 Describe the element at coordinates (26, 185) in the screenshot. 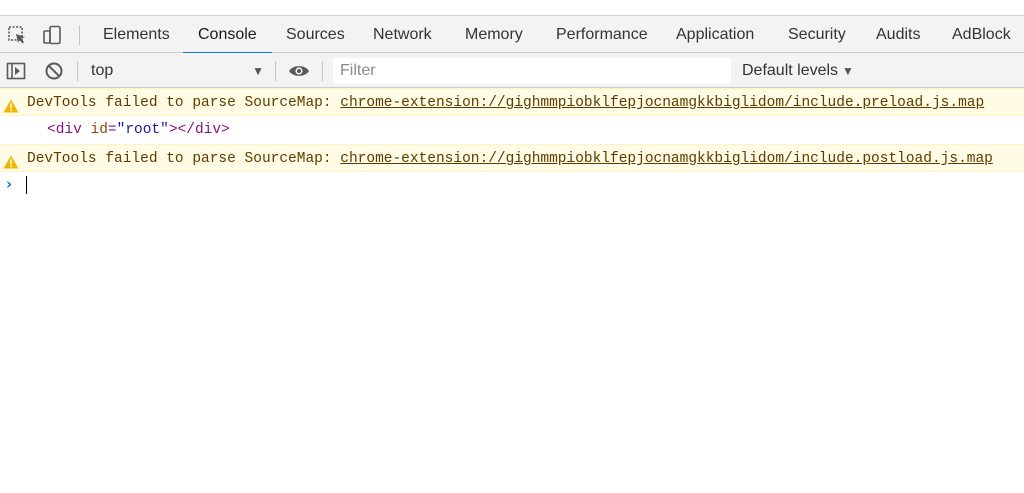

I see `text-cursor` at that location.